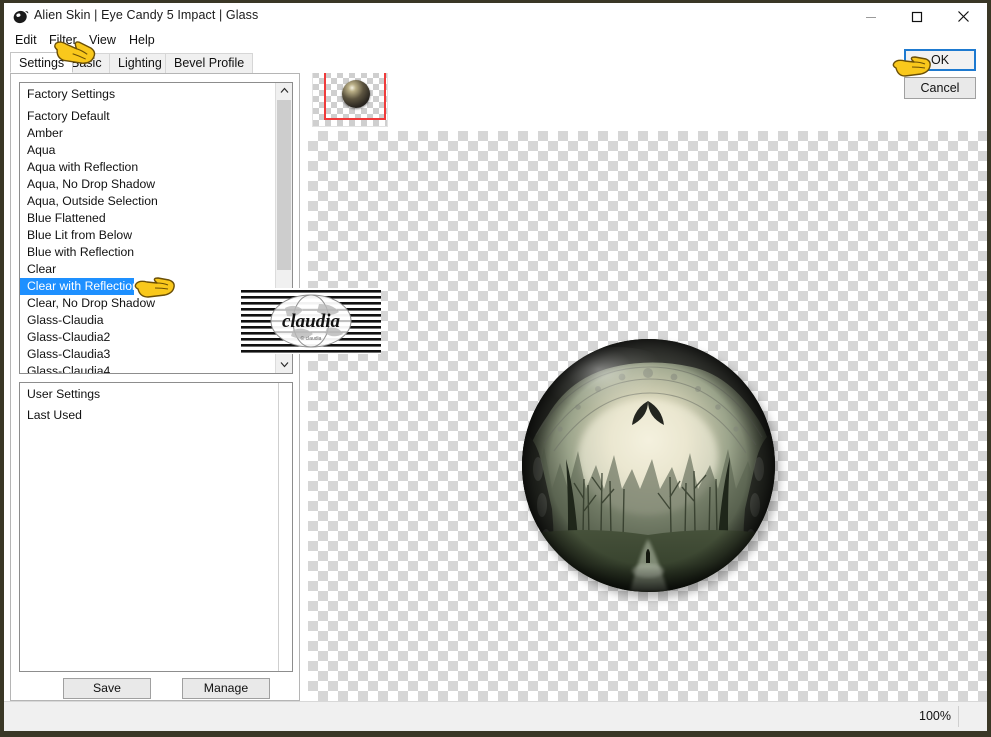  I want to click on user-settings-group-header: User Settings, so click(149, 394).